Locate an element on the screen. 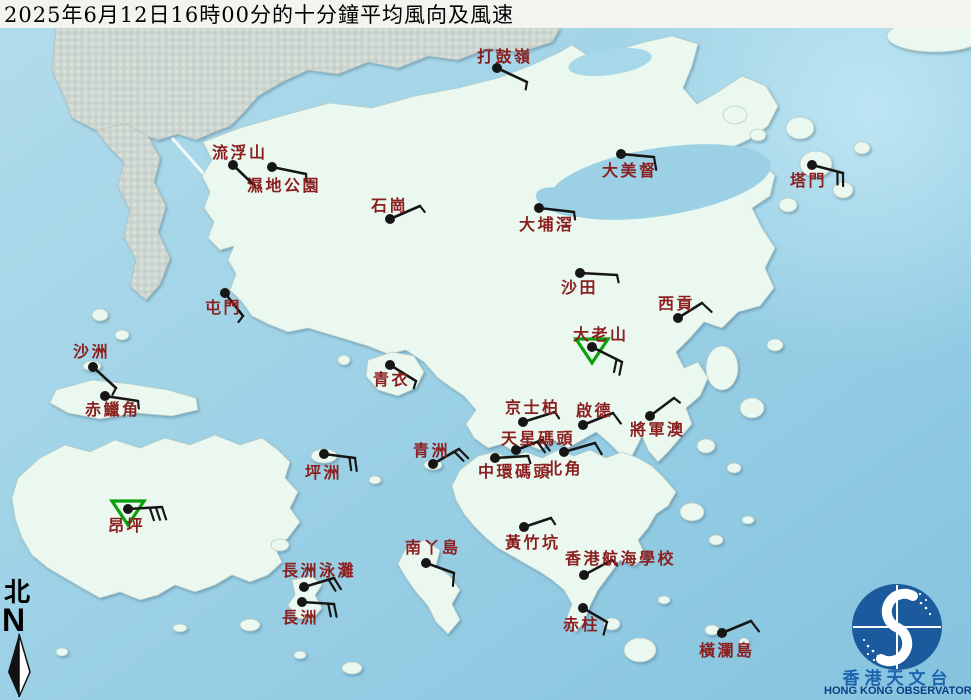 The image size is (971, 700). station-label: 南丫島 is located at coordinates (433, 547).